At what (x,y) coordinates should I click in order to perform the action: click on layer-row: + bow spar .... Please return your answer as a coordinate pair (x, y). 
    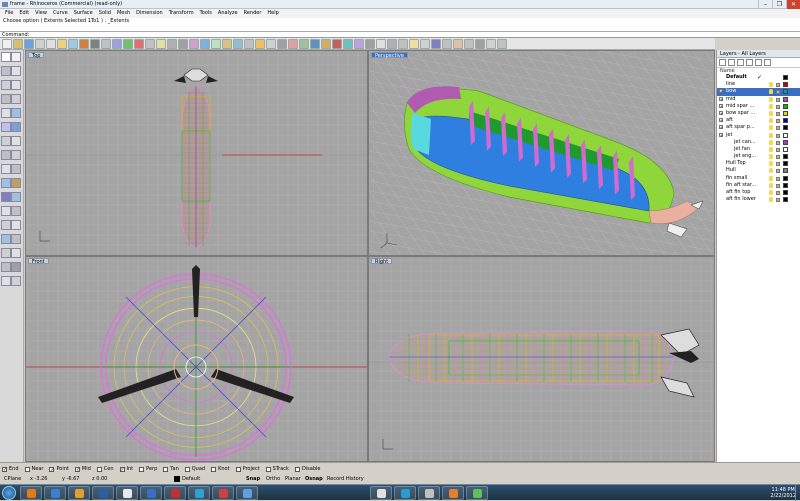
    Looking at the image, I should click on (758, 113).